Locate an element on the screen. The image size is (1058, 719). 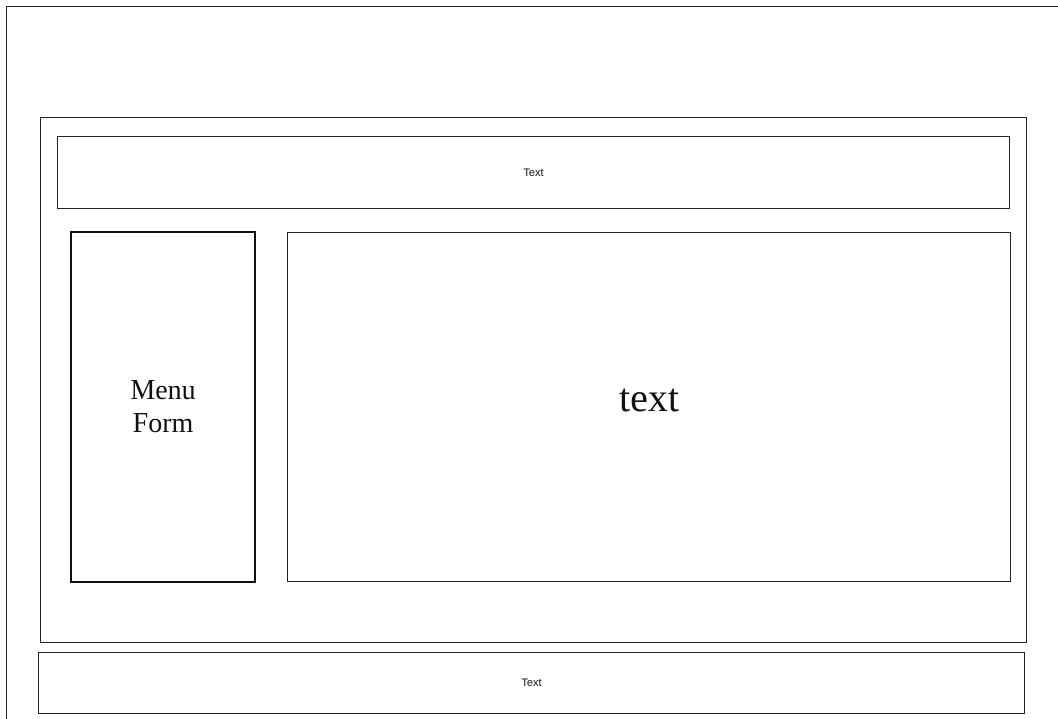
main-content-label: text is located at coordinates (649, 397).